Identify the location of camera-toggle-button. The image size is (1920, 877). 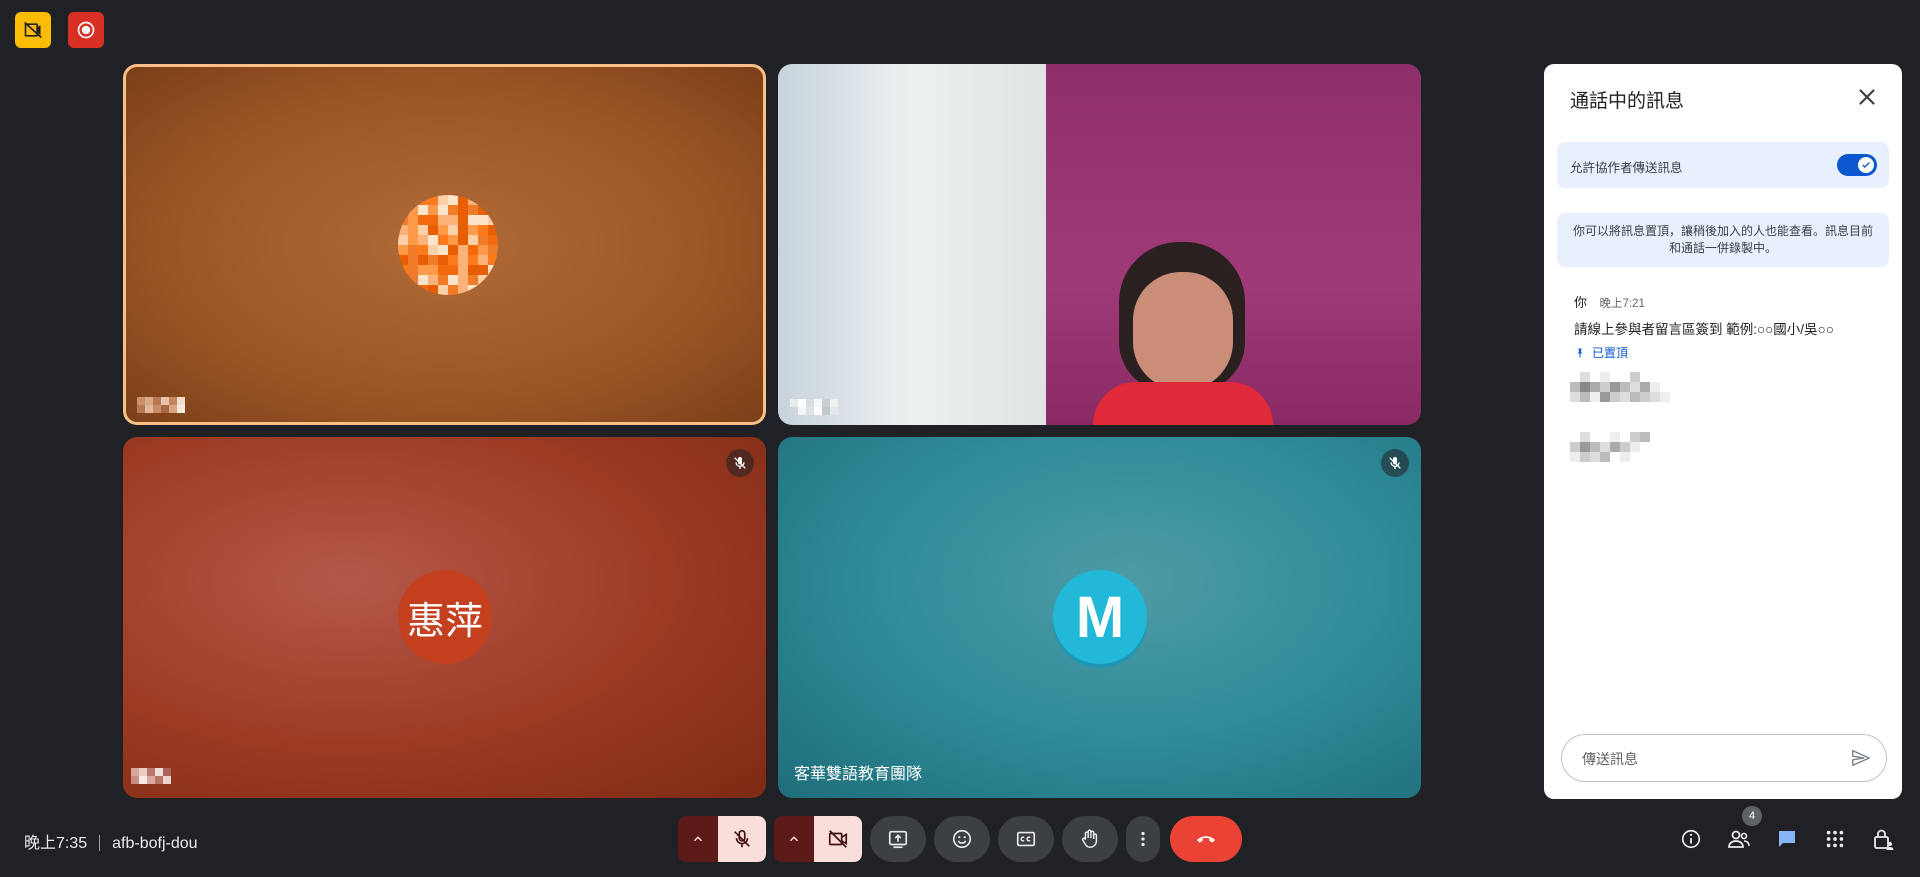
(838, 839).